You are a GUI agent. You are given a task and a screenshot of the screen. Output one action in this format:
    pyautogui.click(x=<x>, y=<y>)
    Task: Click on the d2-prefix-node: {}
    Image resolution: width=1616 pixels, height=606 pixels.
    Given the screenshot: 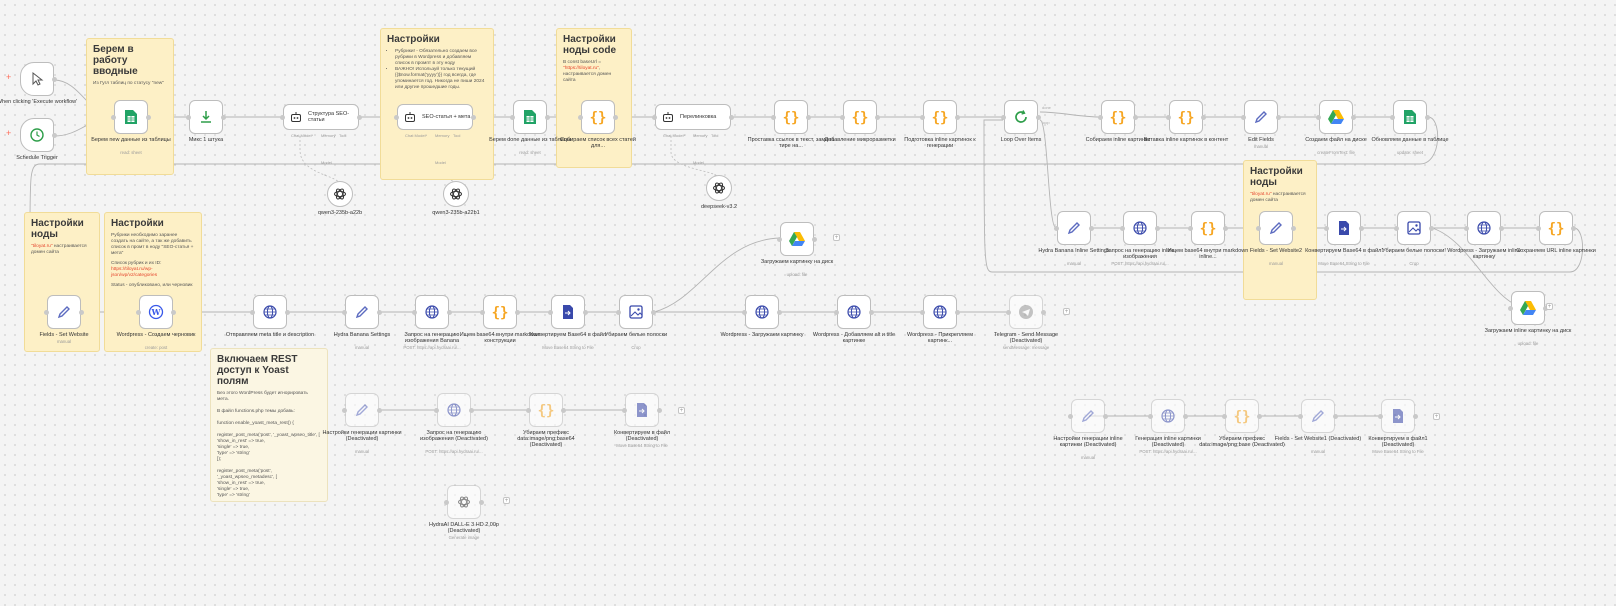 What is the action you would take?
    pyautogui.click(x=1242, y=416)
    